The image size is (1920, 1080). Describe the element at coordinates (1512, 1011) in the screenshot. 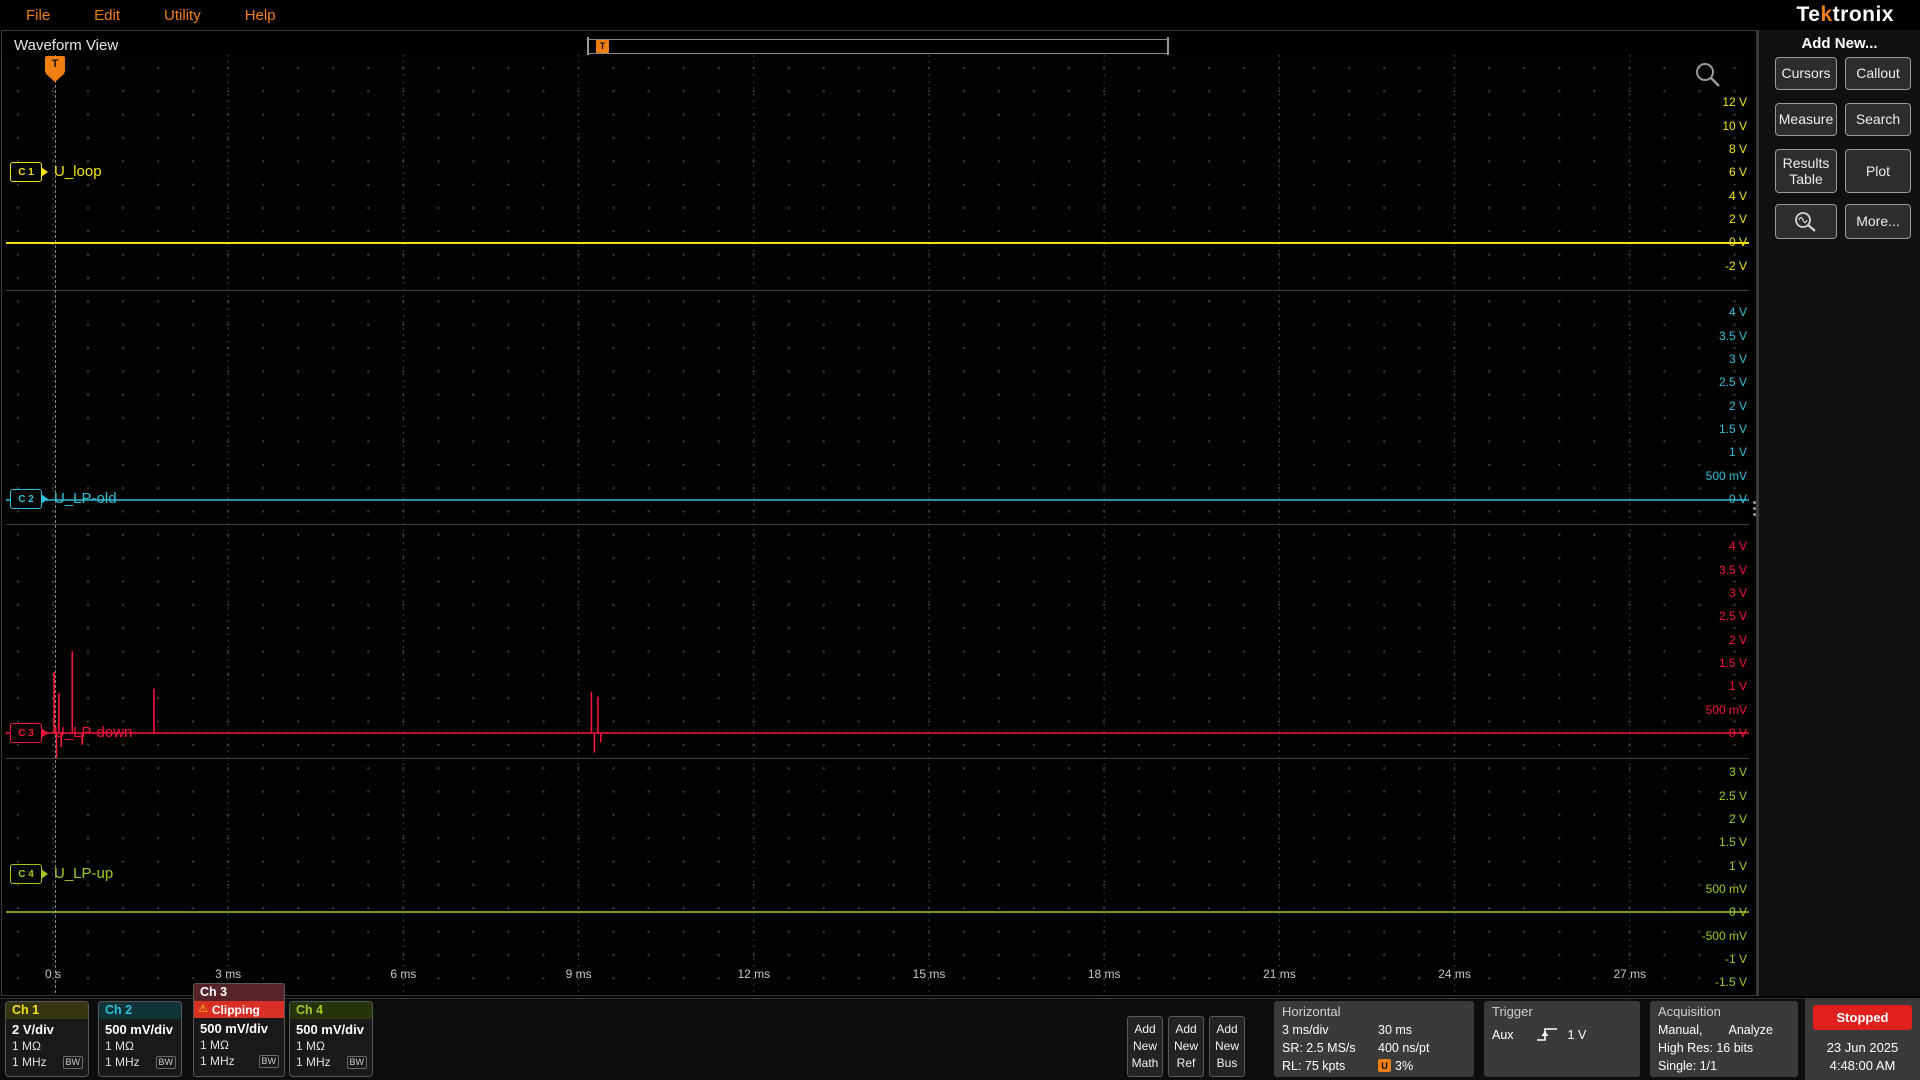

I see `trigger-title: Trigger` at that location.